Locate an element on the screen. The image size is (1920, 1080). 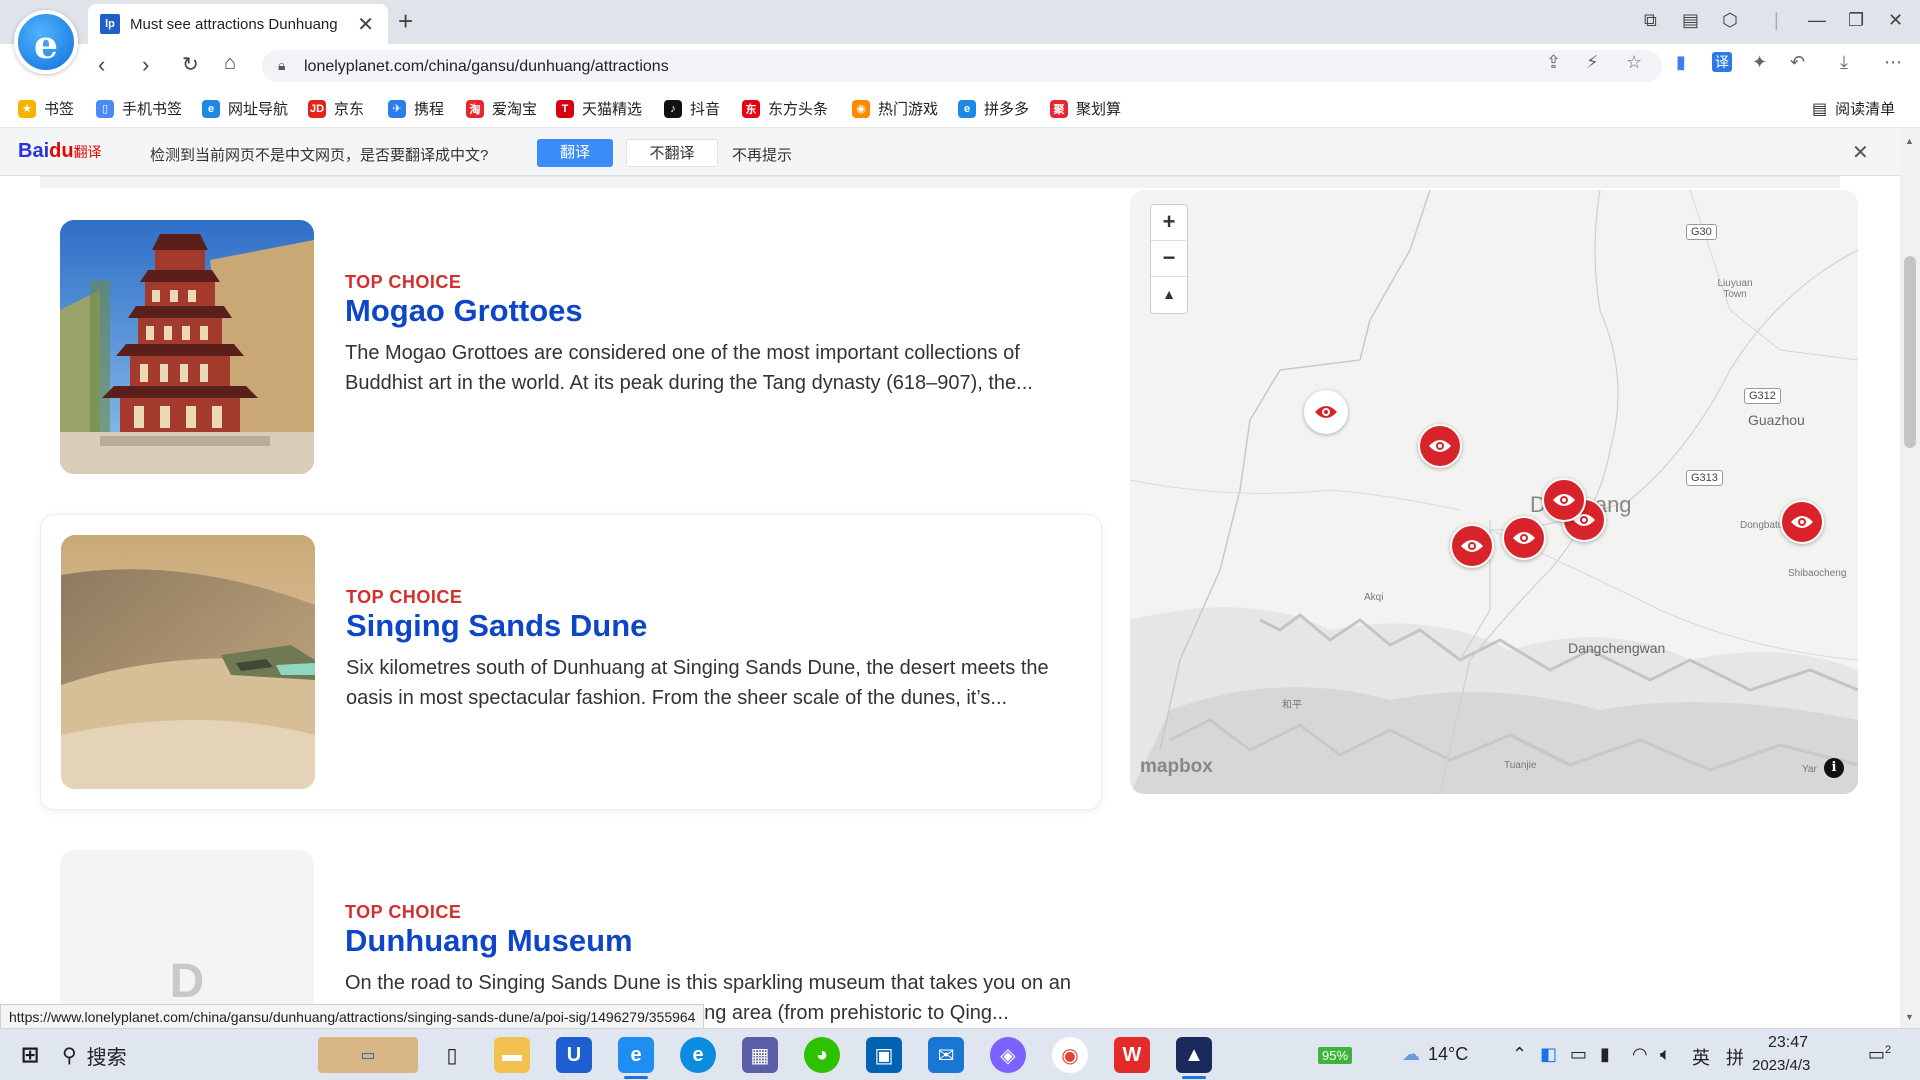
weather-temp: 14°C is located at coordinates (1448, 1054).